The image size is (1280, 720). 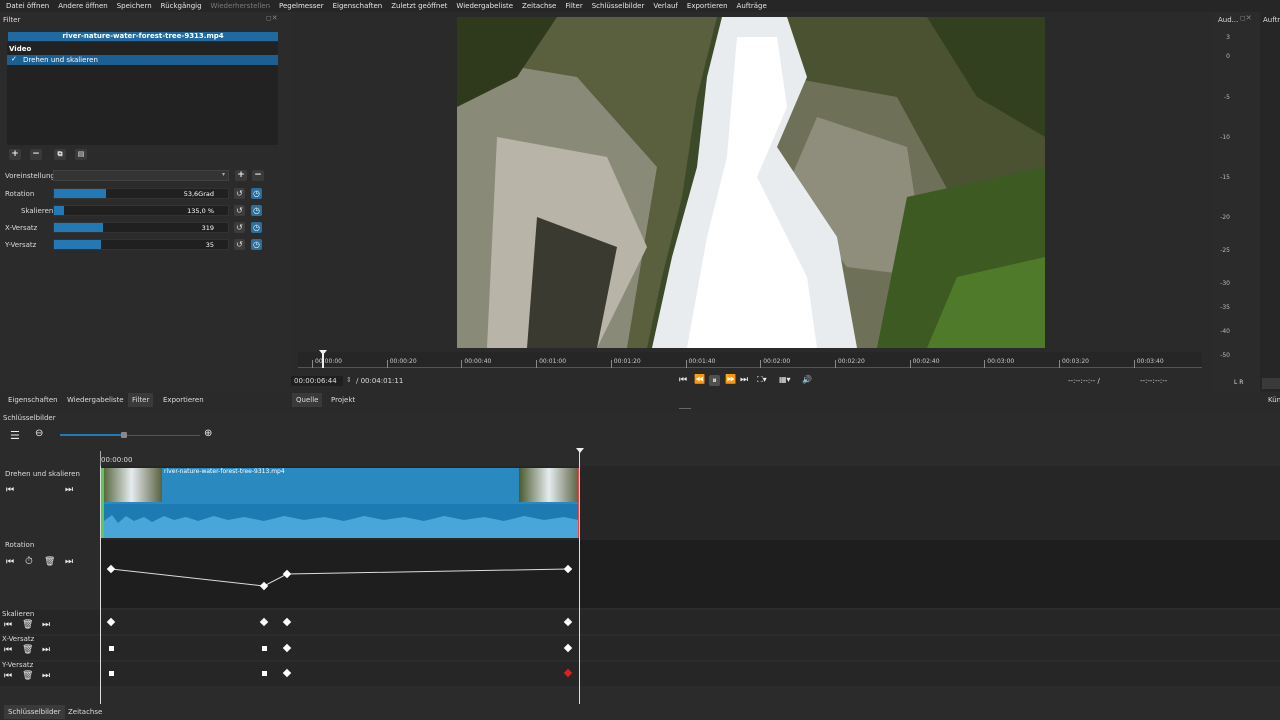 I want to click on y-offset-slider: 35, so click(x=141, y=244).